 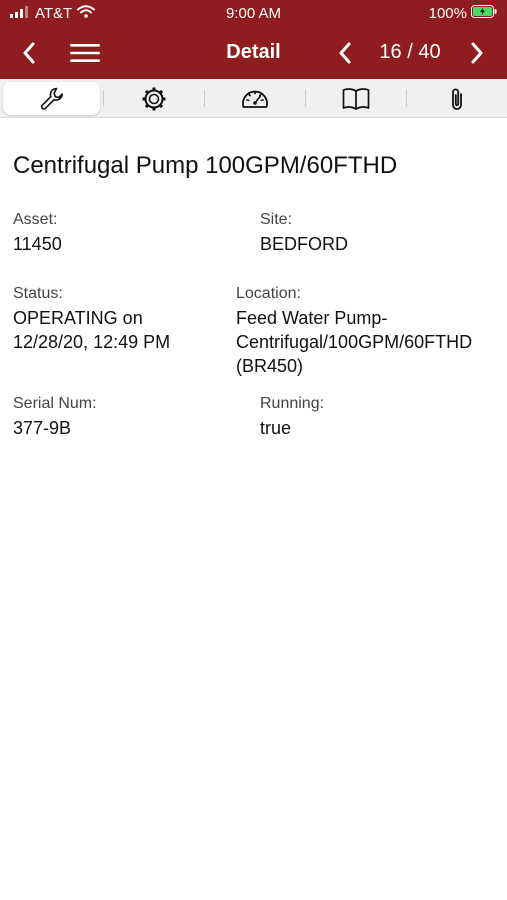 I want to click on next-record-button, so click(x=477, y=53).